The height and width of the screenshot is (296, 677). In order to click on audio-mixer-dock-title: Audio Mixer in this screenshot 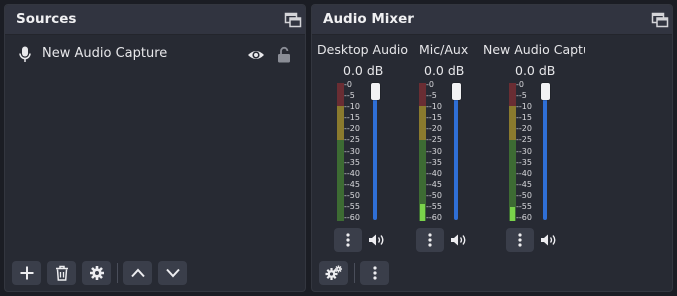, I will do `click(368, 19)`.